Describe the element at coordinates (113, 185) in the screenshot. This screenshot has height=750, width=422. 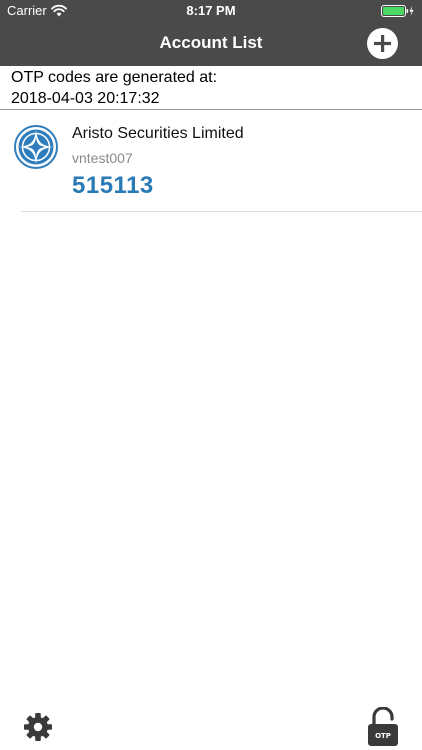
I see `otp-code: 515113` at that location.